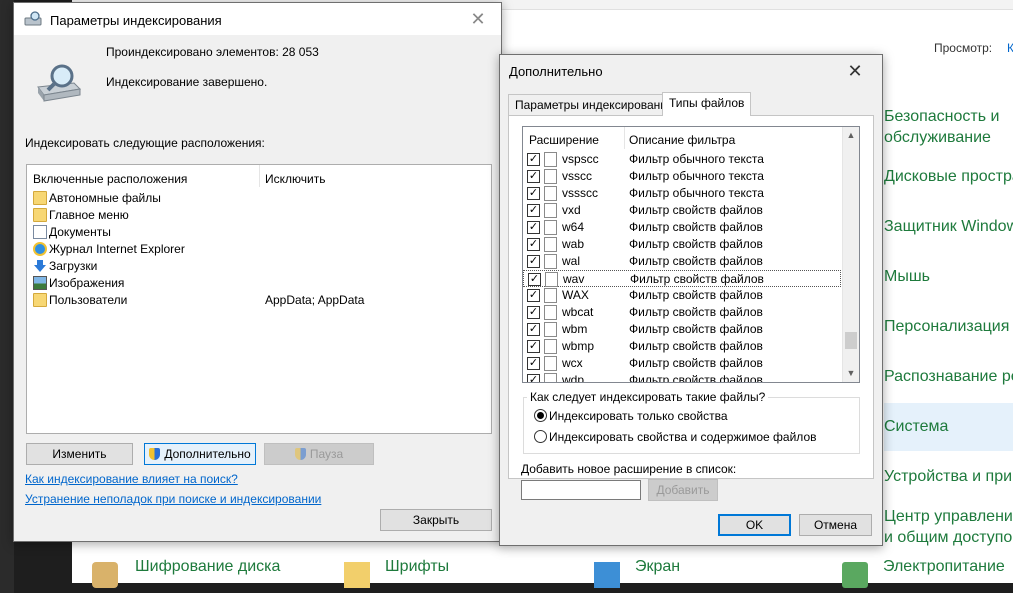  Describe the element at coordinates (40, 266) in the screenshot. I see `download-icon` at that location.